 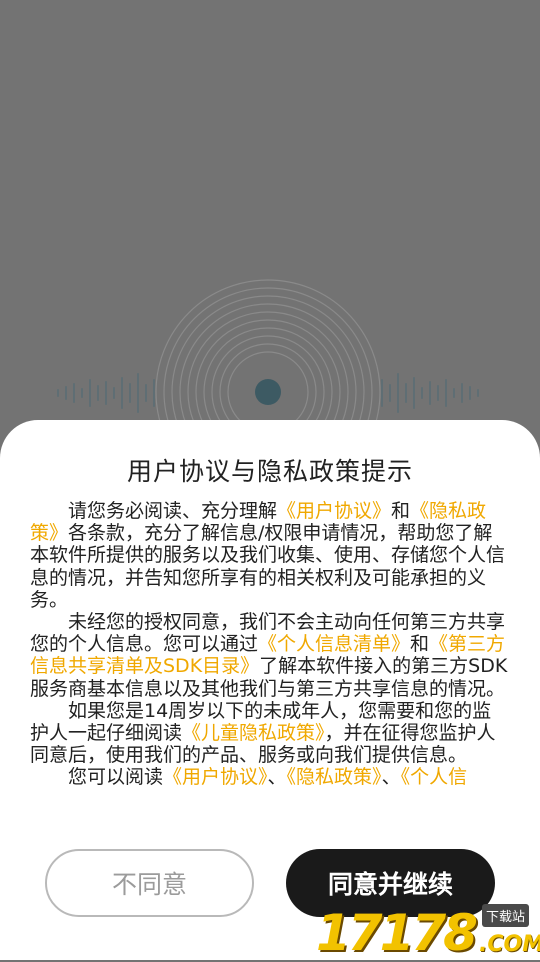 What do you see at coordinates (173, 511) in the screenshot?
I see `text-segment: 请您务必阅读、充分理解` at bounding box center [173, 511].